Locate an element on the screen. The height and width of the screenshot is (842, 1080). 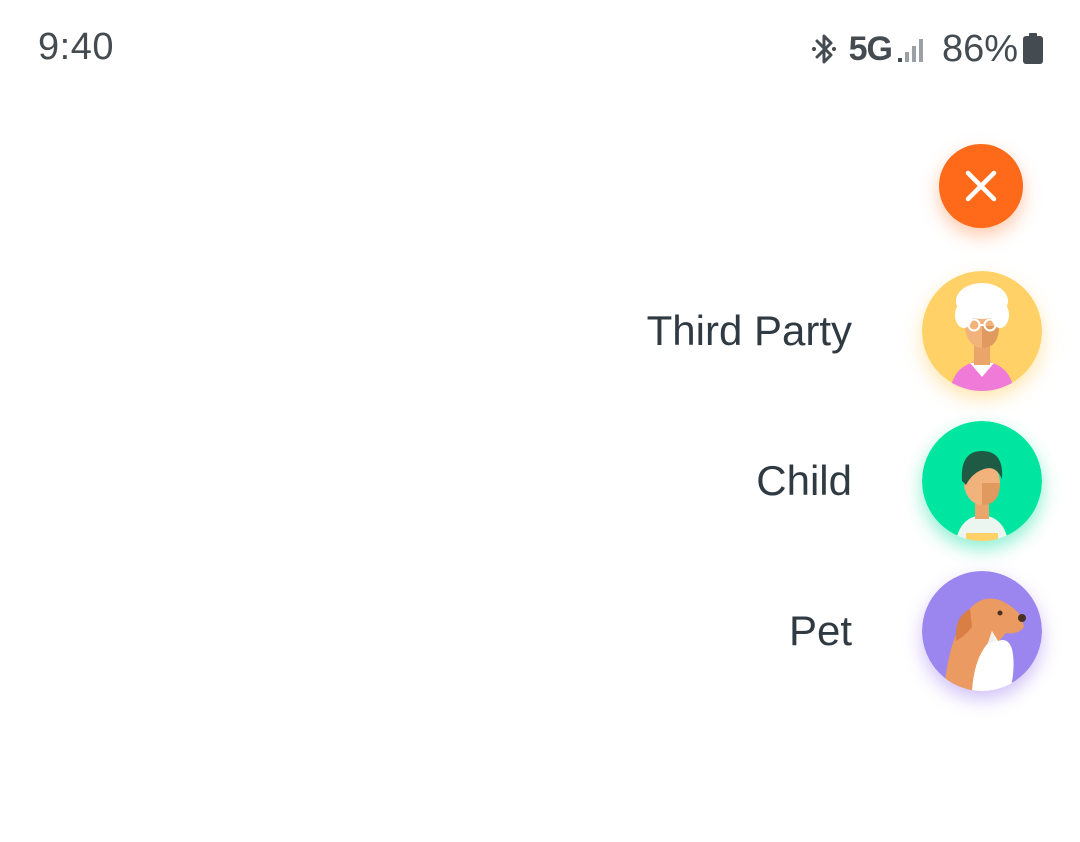
status-indicators: 5G 86% is located at coordinates (926, 49).